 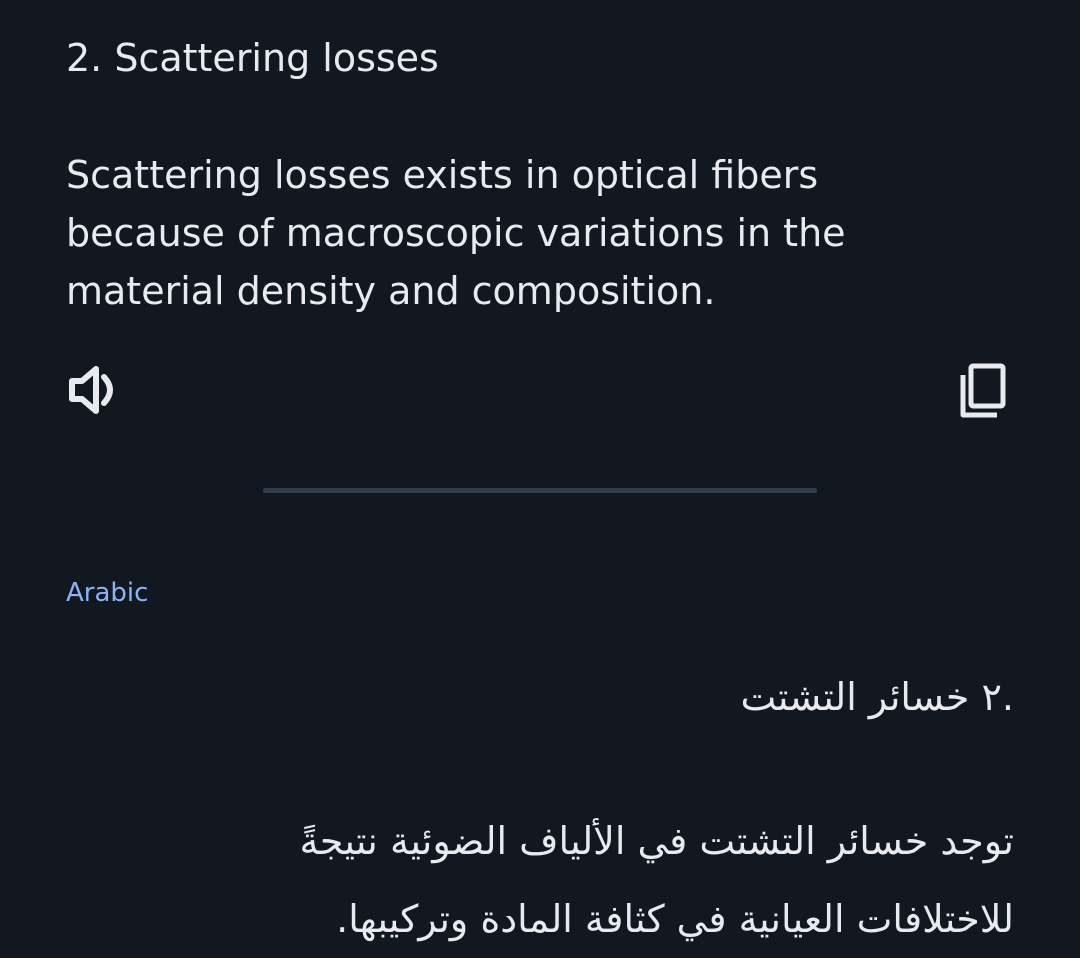 What do you see at coordinates (540, 490) in the screenshot?
I see `divider` at bounding box center [540, 490].